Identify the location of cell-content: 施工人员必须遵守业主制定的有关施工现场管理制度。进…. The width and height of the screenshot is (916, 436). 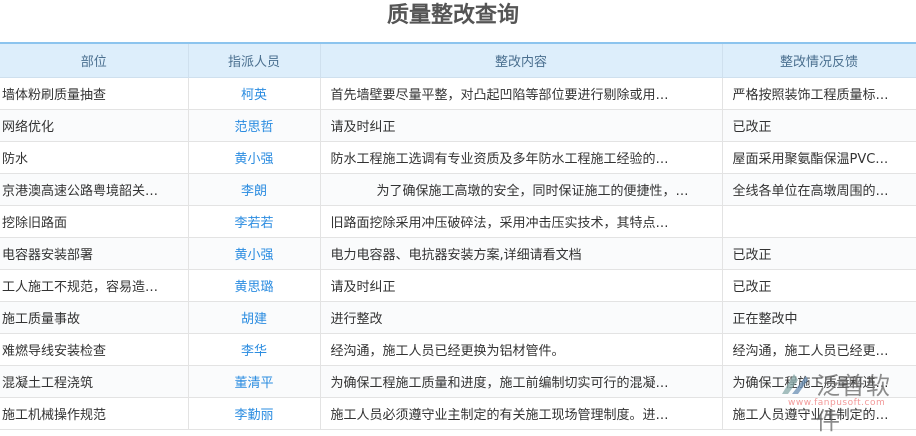
(521, 413).